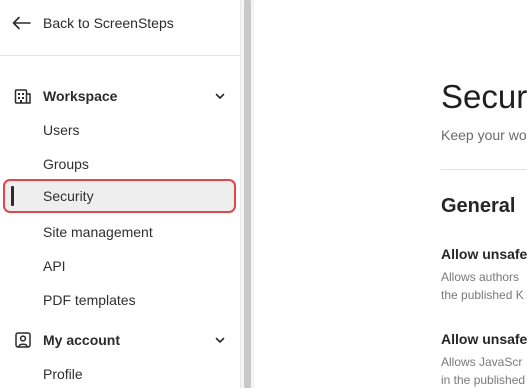  I want to click on page-subtitle: Keep your wo, so click(484, 135).